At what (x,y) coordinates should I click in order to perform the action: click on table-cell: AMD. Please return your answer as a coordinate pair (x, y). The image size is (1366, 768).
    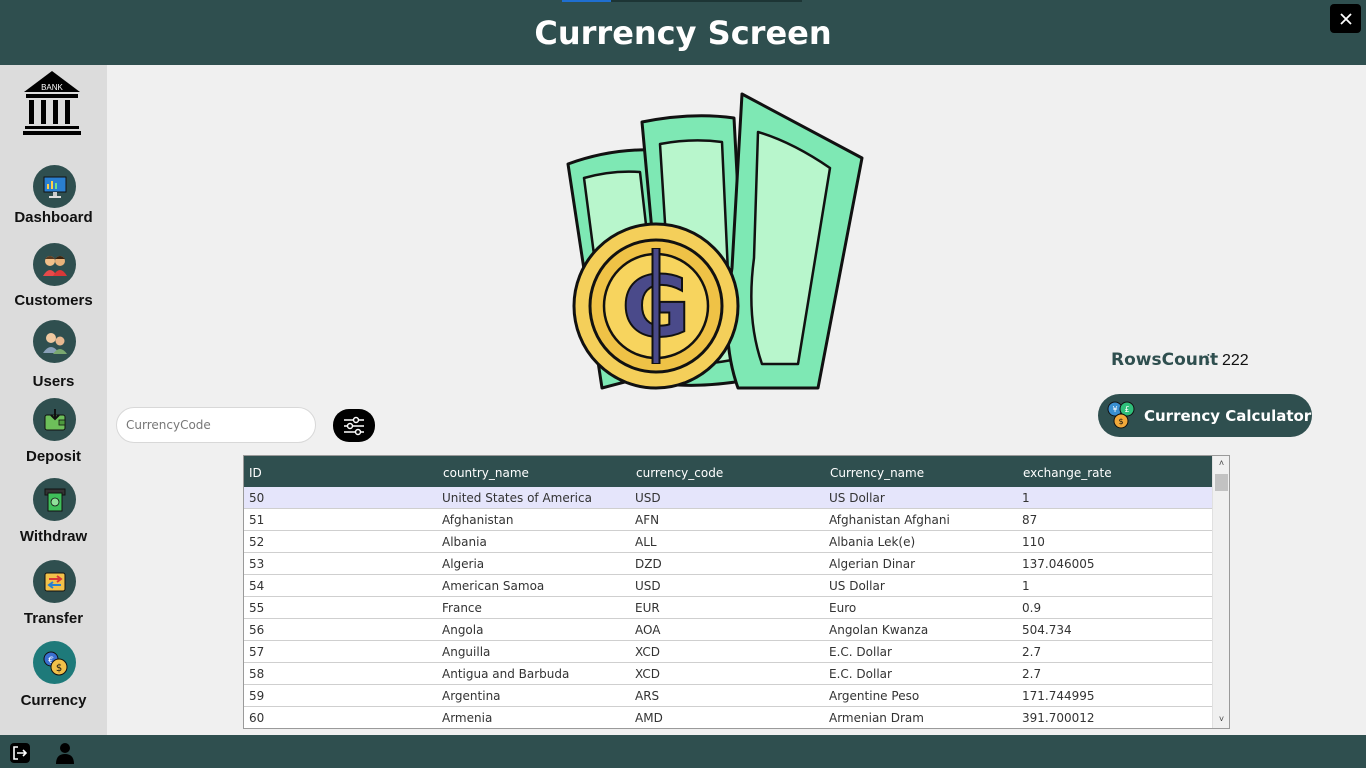
    Looking at the image, I should click on (649, 718).